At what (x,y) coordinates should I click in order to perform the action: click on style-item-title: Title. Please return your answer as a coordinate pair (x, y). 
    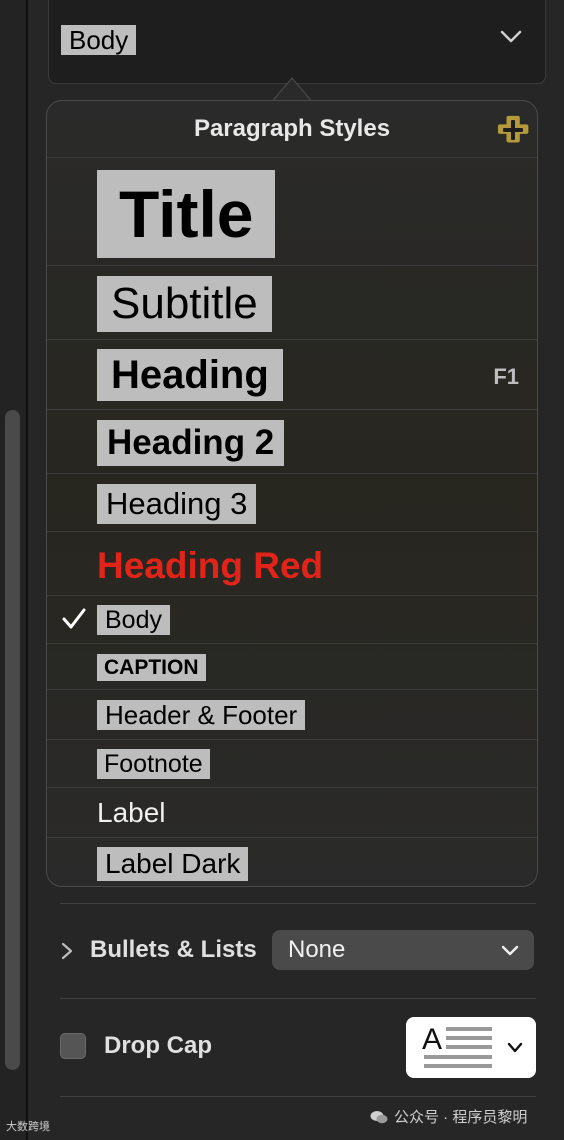
    Looking at the image, I should click on (292, 211).